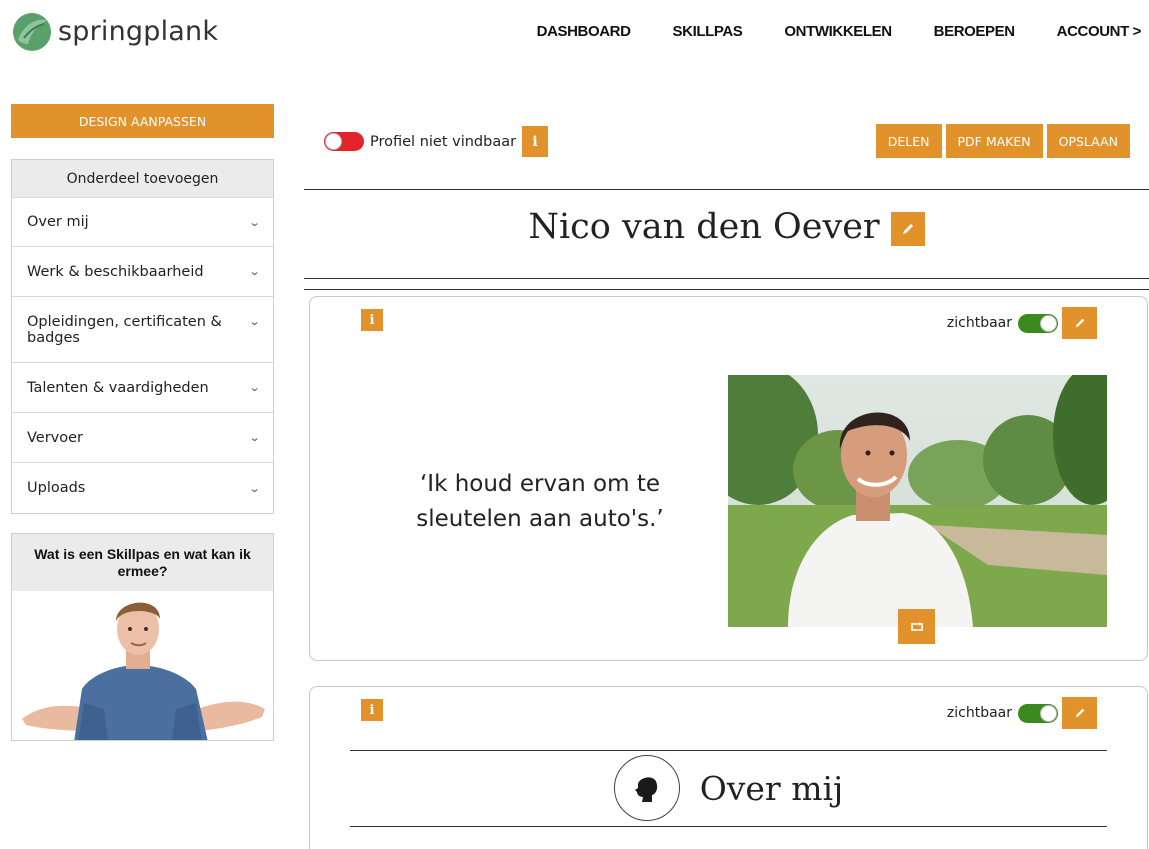 This screenshot has width=1149, height=849. I want to click on profile-photo, so click(917, 501).